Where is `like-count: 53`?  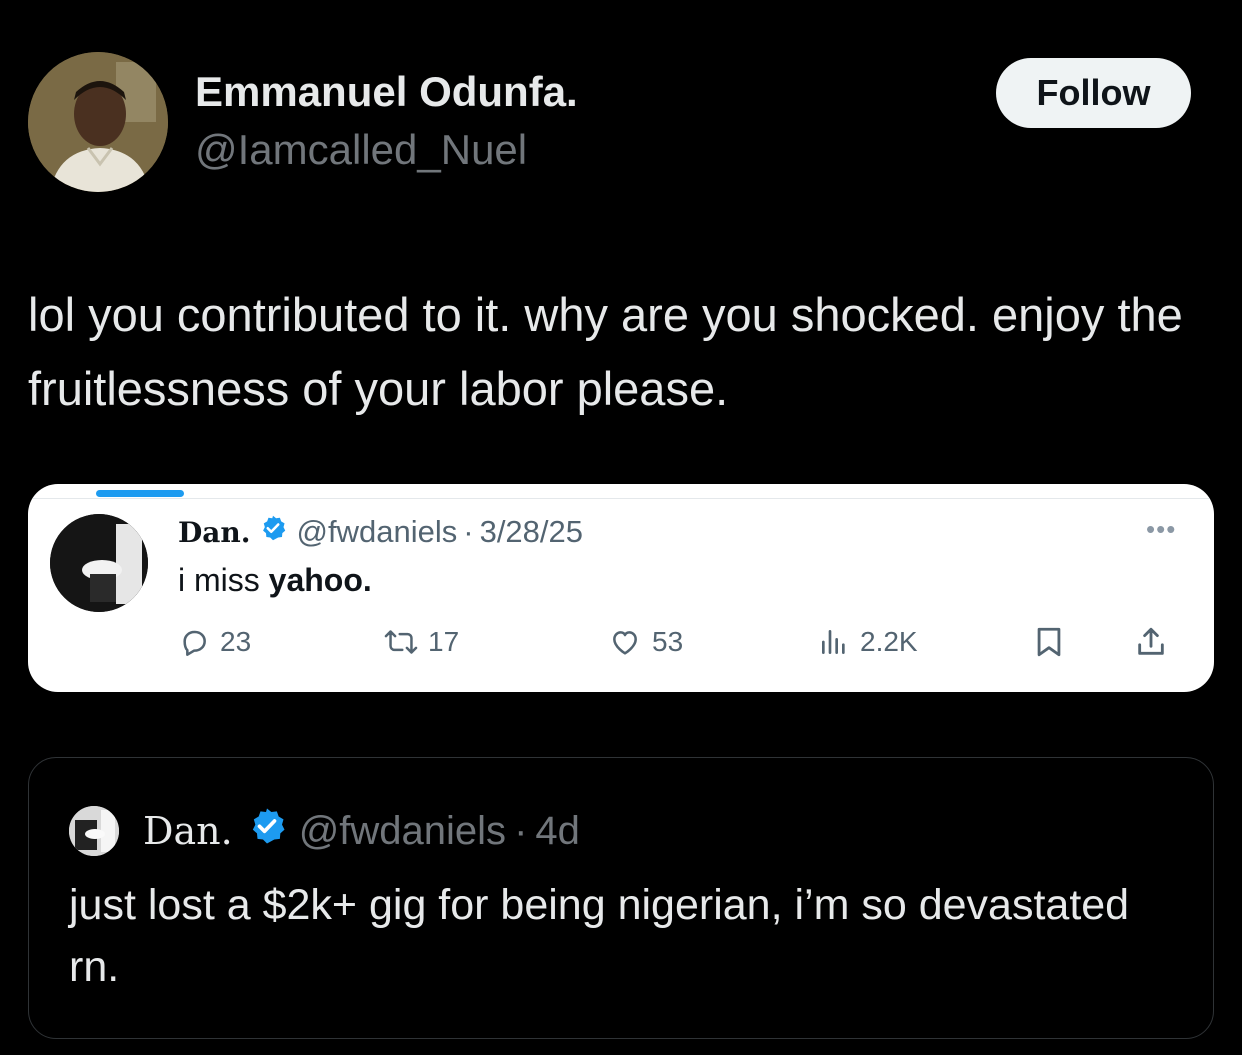
like-count: 53 is located at coordinates (668, 641).